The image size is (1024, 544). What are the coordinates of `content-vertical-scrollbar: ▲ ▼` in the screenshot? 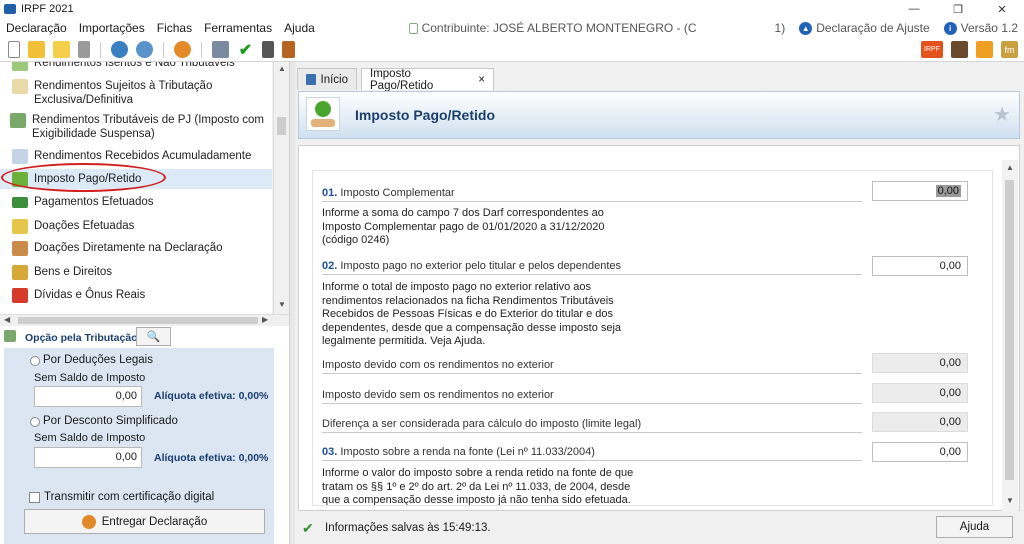 It's located at (1010, 336).